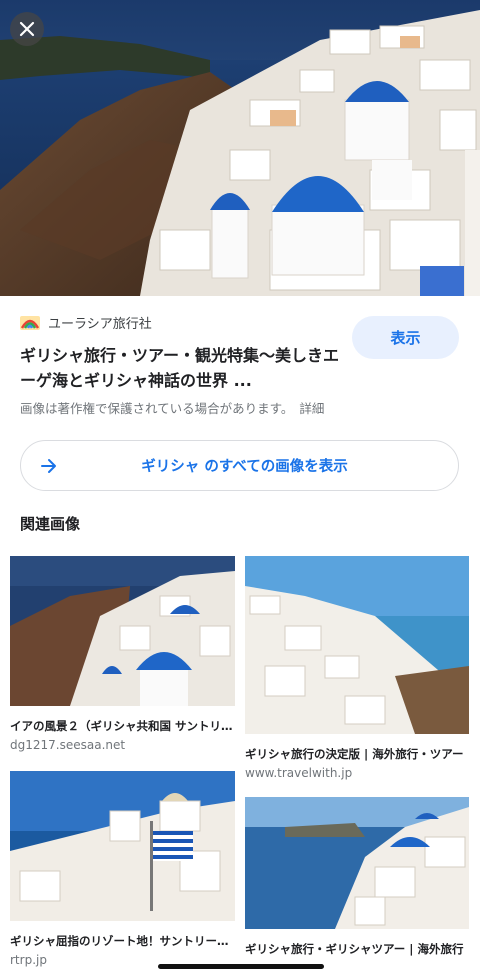 Image resolution: width=480 pixels, height=979 pixels. I want to click on related-image-caption: ギリシャ旅行・ギリシャツアー | 海外旅行, so click(354, 949).